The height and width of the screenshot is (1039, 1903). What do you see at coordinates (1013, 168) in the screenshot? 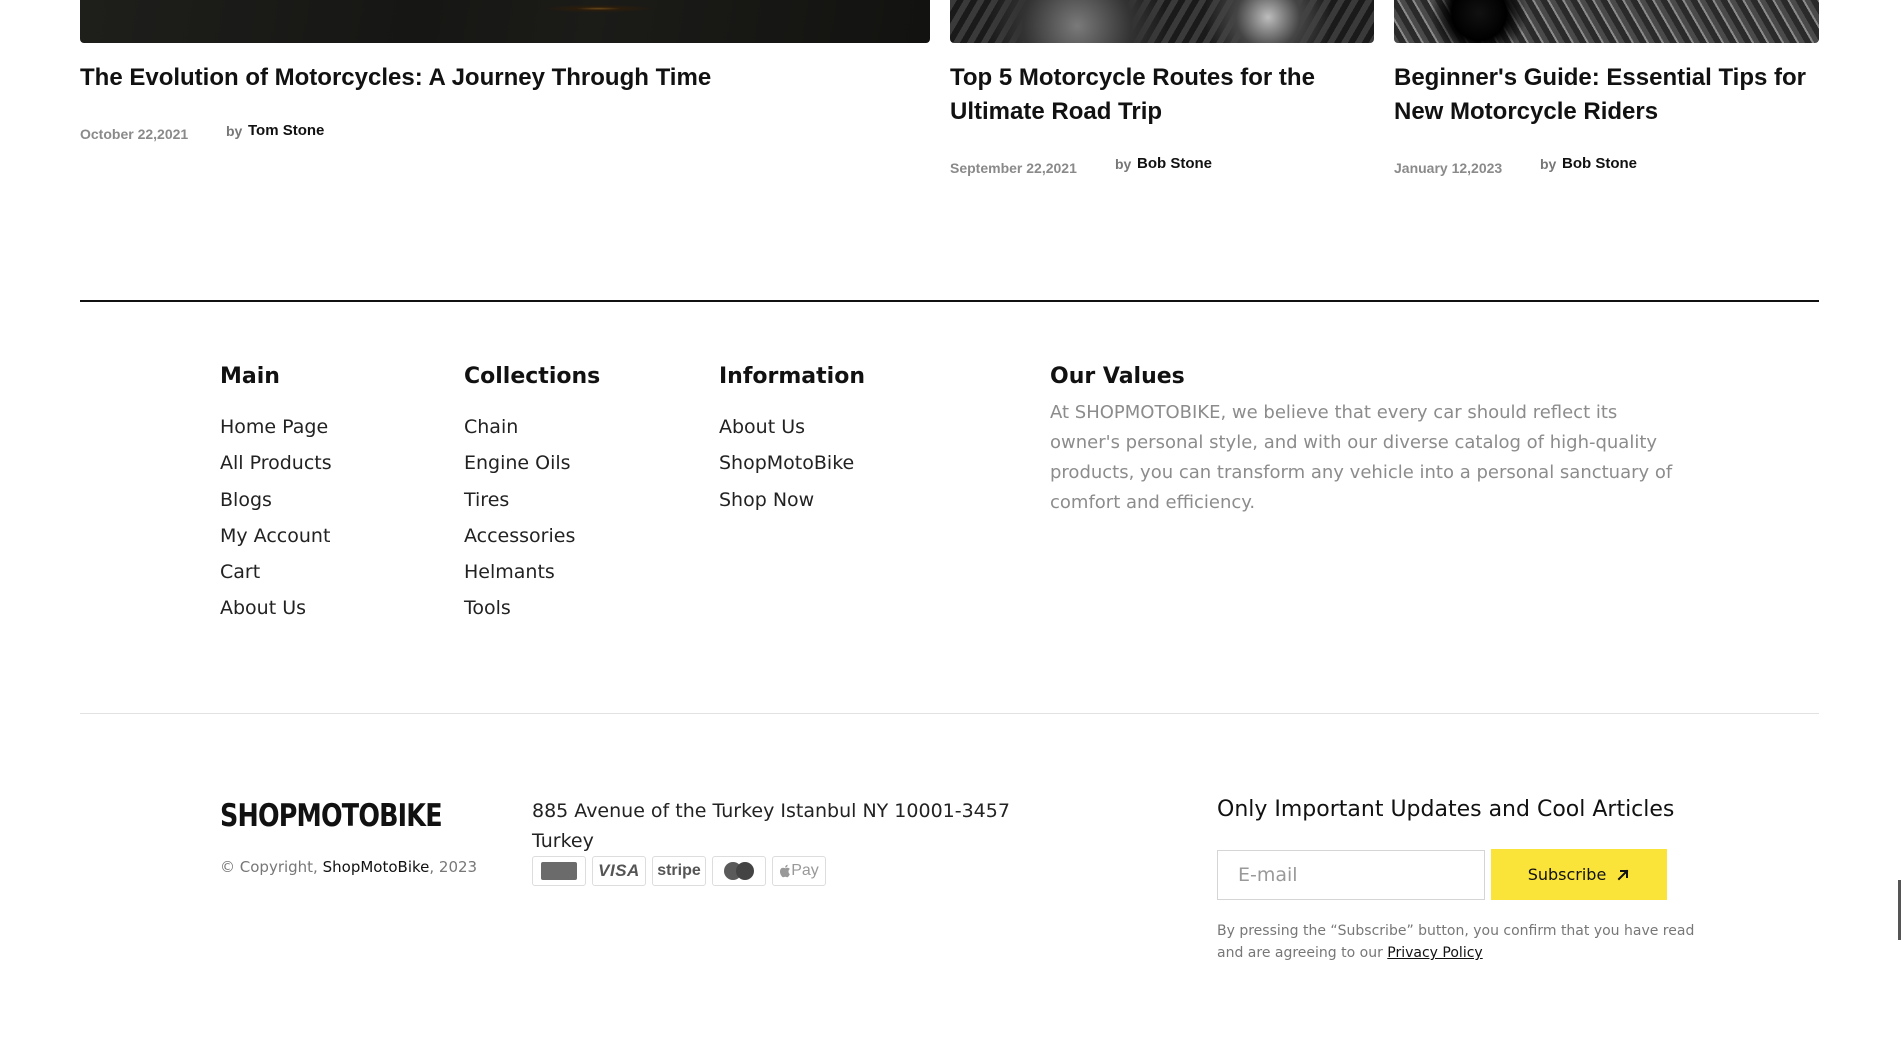
I see `blog-post-date: September 22,2021` at bounding box center [1013, 168].